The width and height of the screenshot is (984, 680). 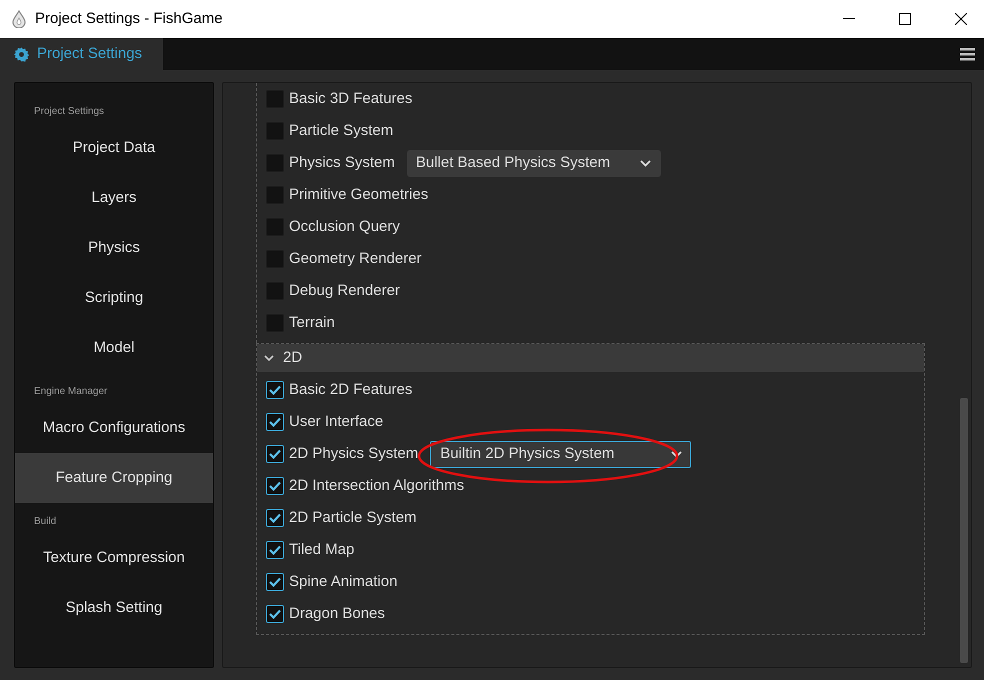 What do you see at coordinates (343, 582) in the screenshot?
I see `feature-label: Spine Animation` at bounding box center [343, 582].